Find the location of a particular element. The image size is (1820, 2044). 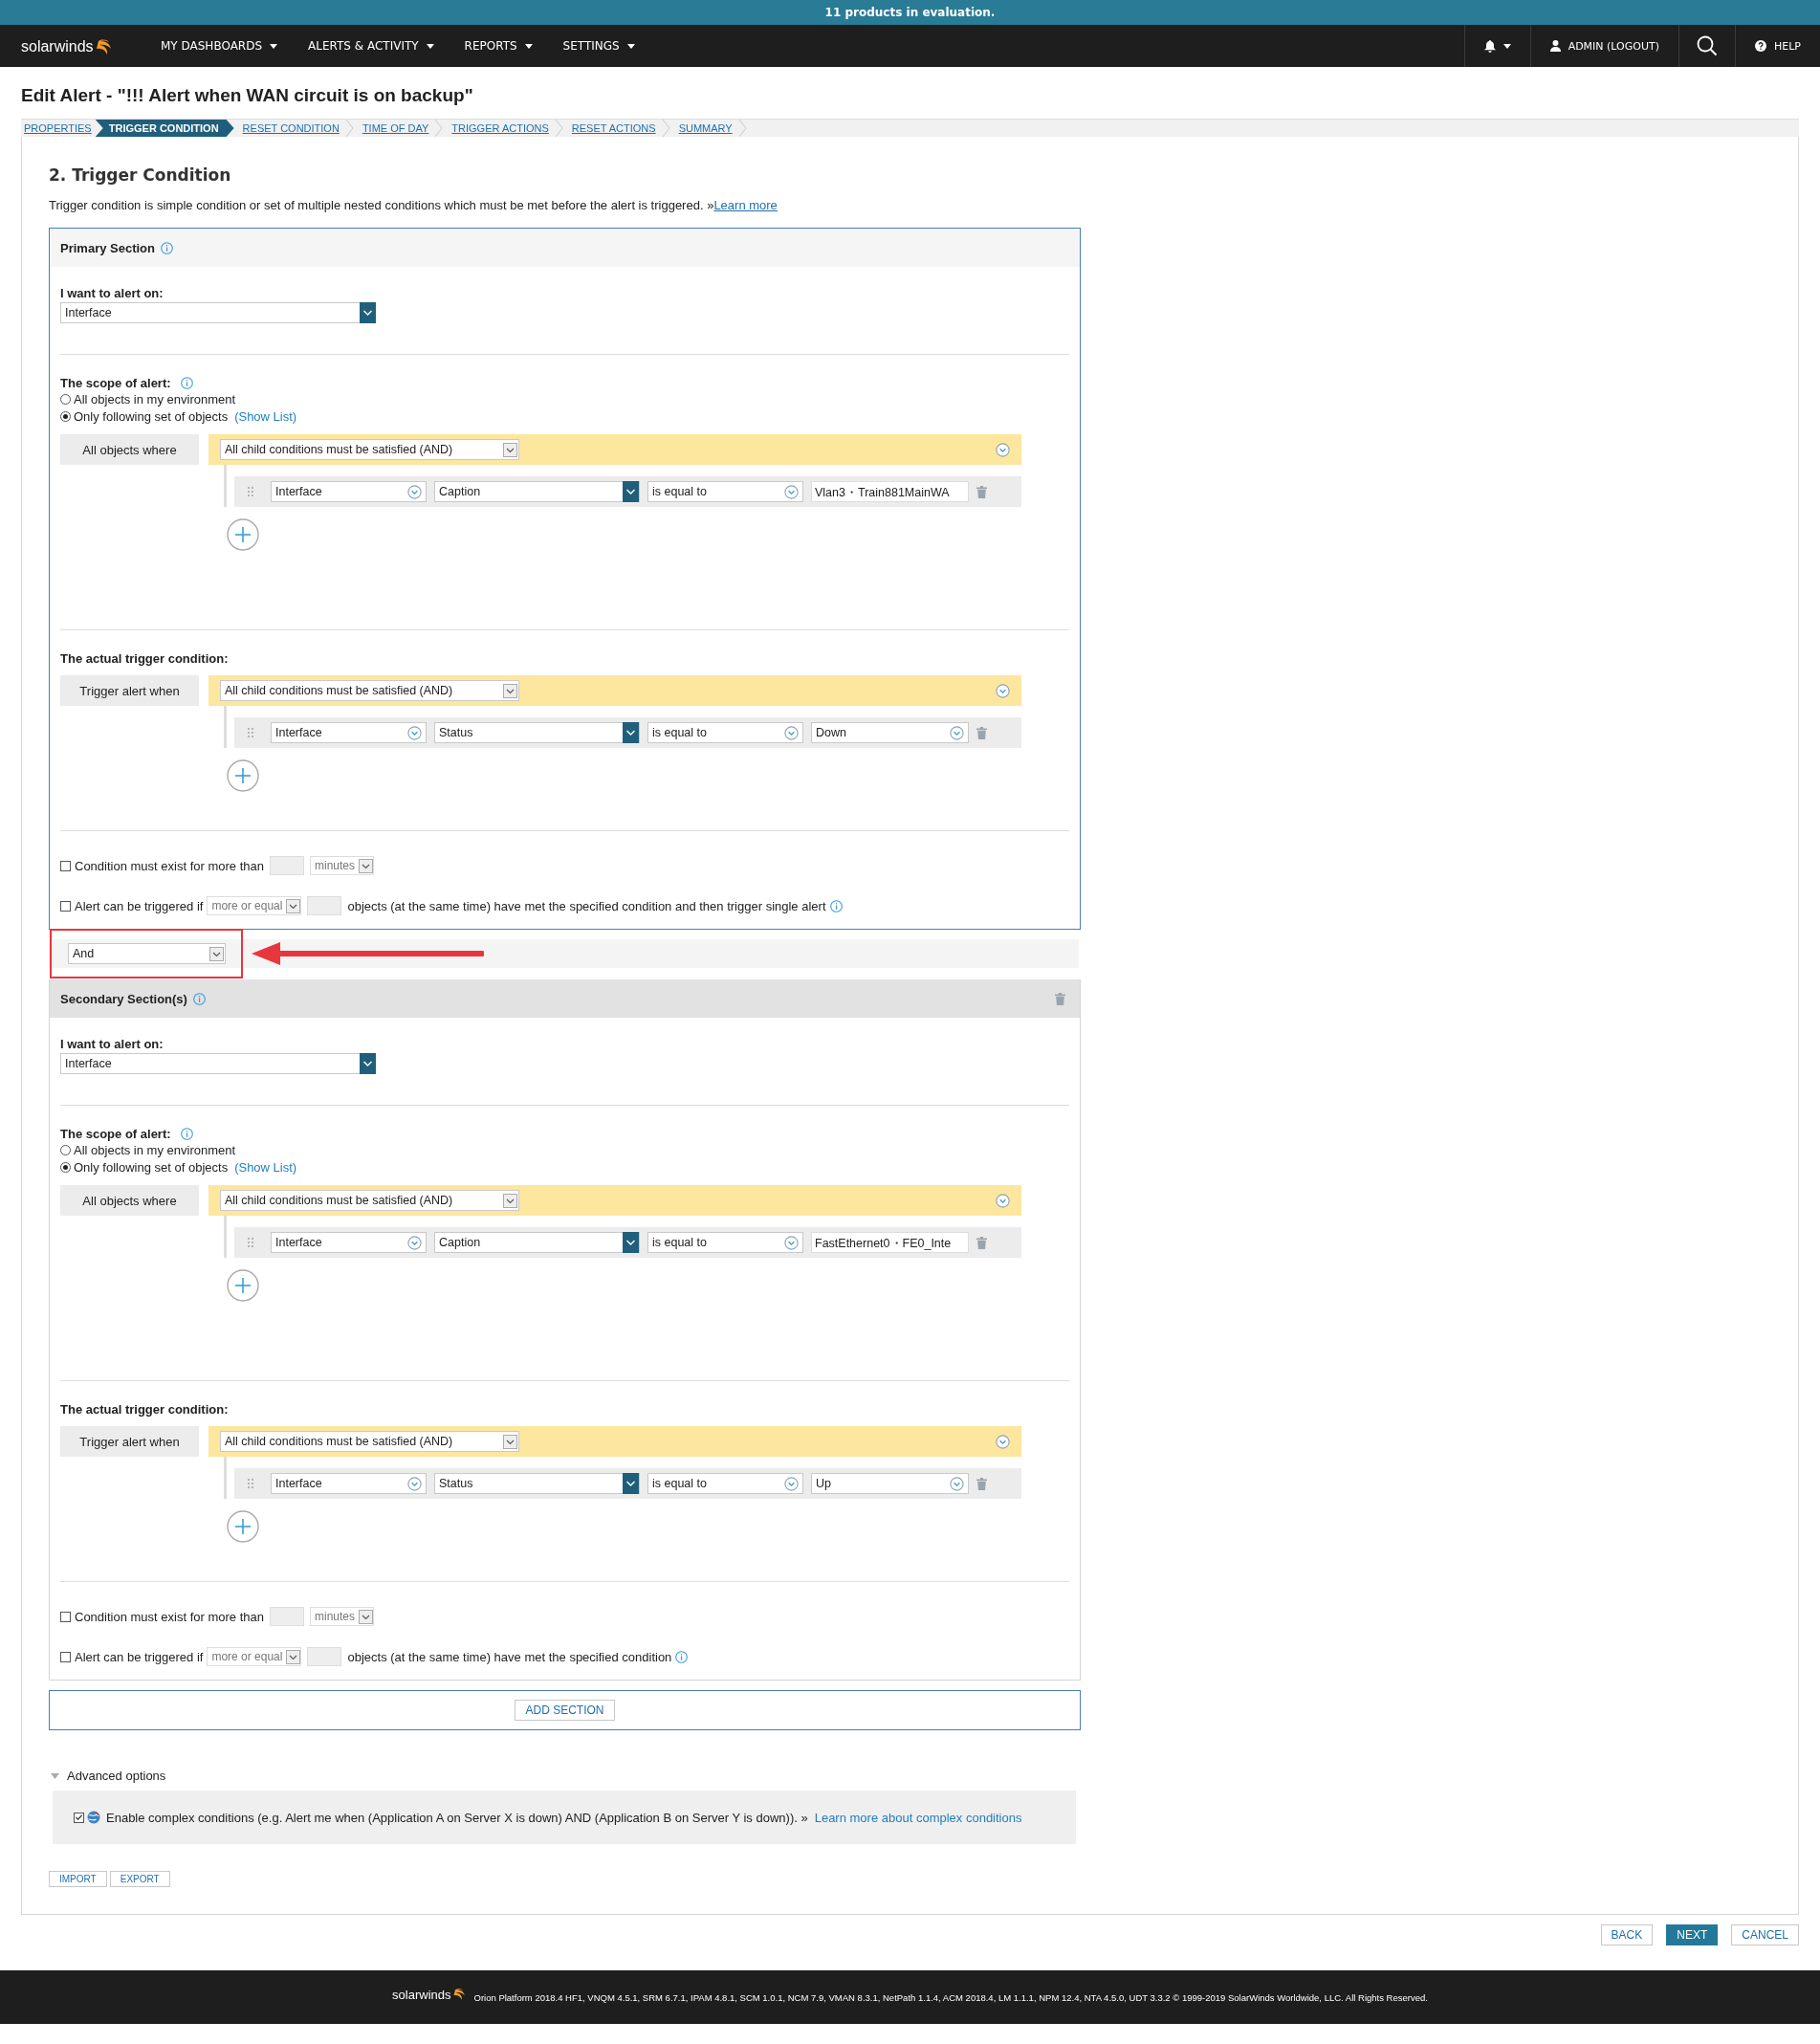

user-menu: ADMIN (LOGOUT) is located at coordinates (1604, 46).